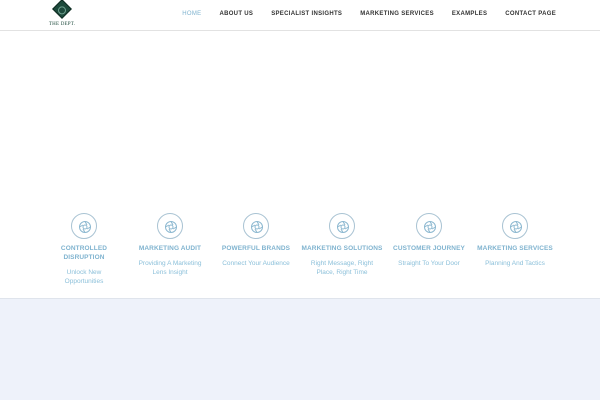  Describe the element at coordinates (515, 263) in the screenshot. I see `feature-description: Planning And Tactics` at that location.